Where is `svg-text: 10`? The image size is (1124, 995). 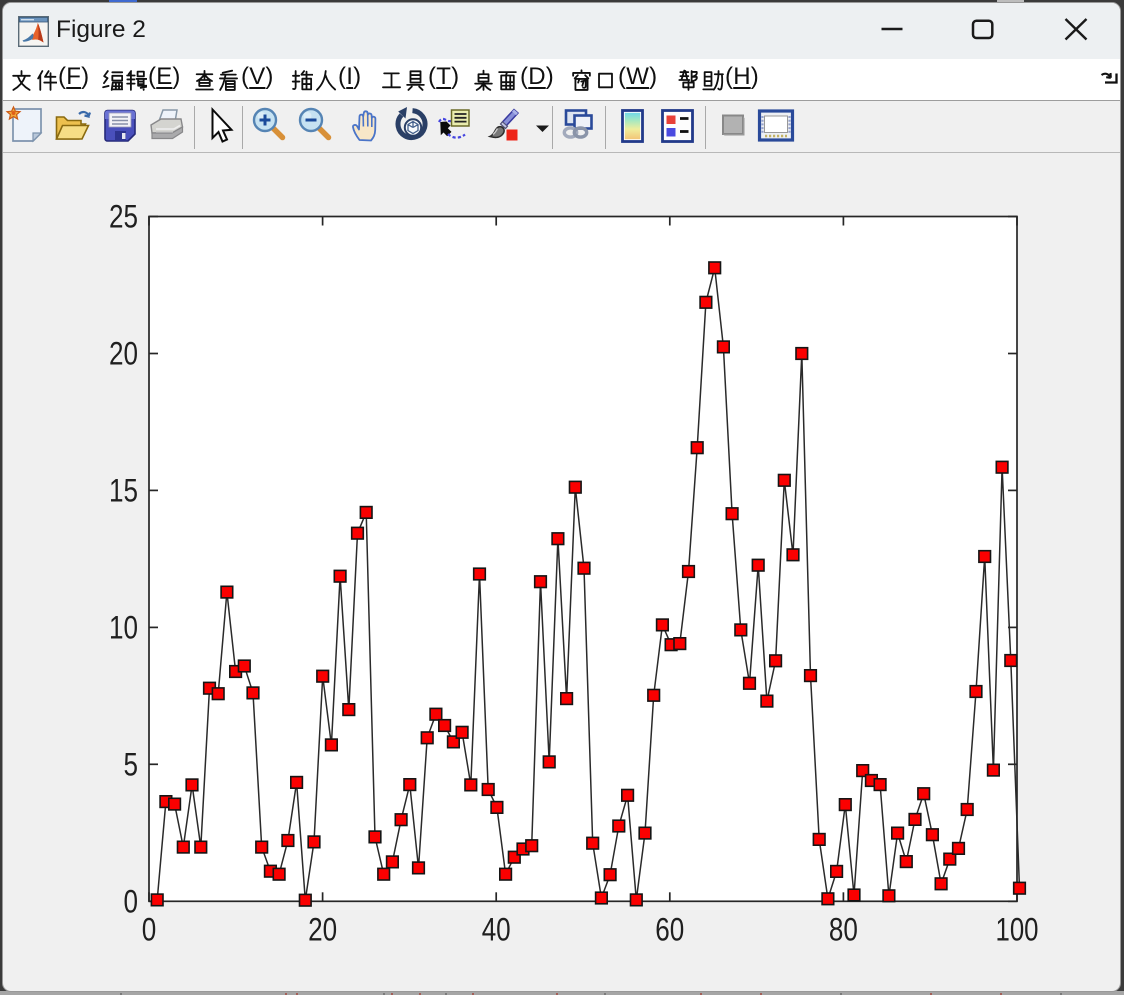 svg-text: 10 is located at coordinates (123, 627).